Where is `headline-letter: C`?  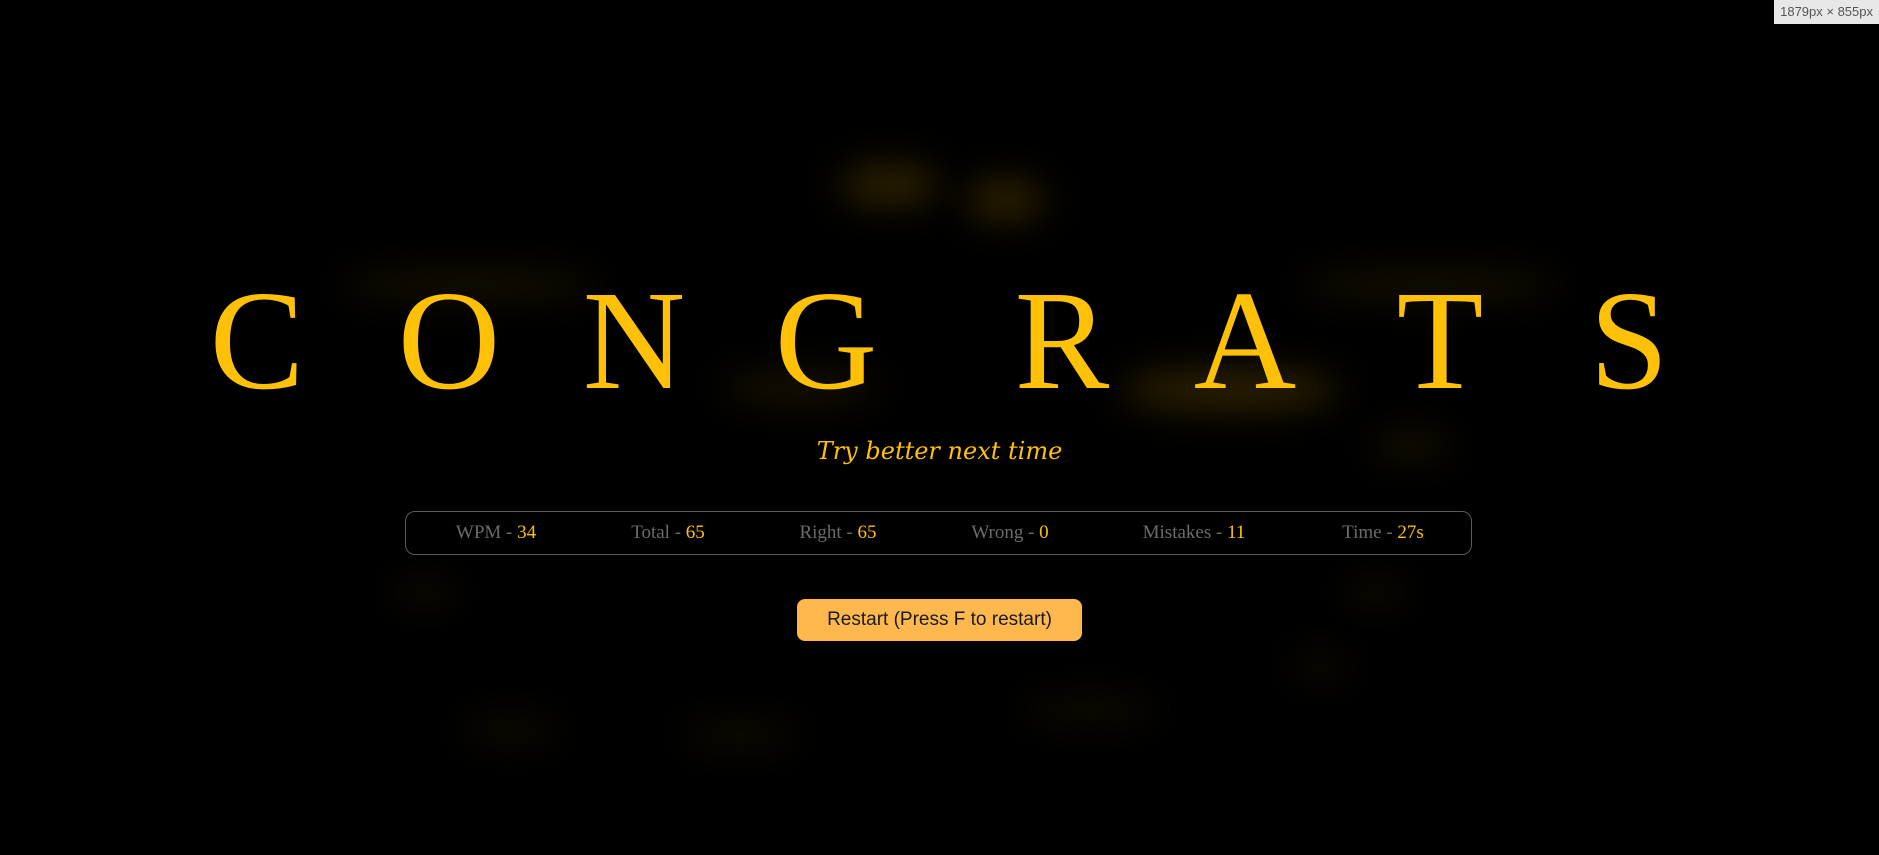
headline-letter: C is located at coordinates (257, 340).